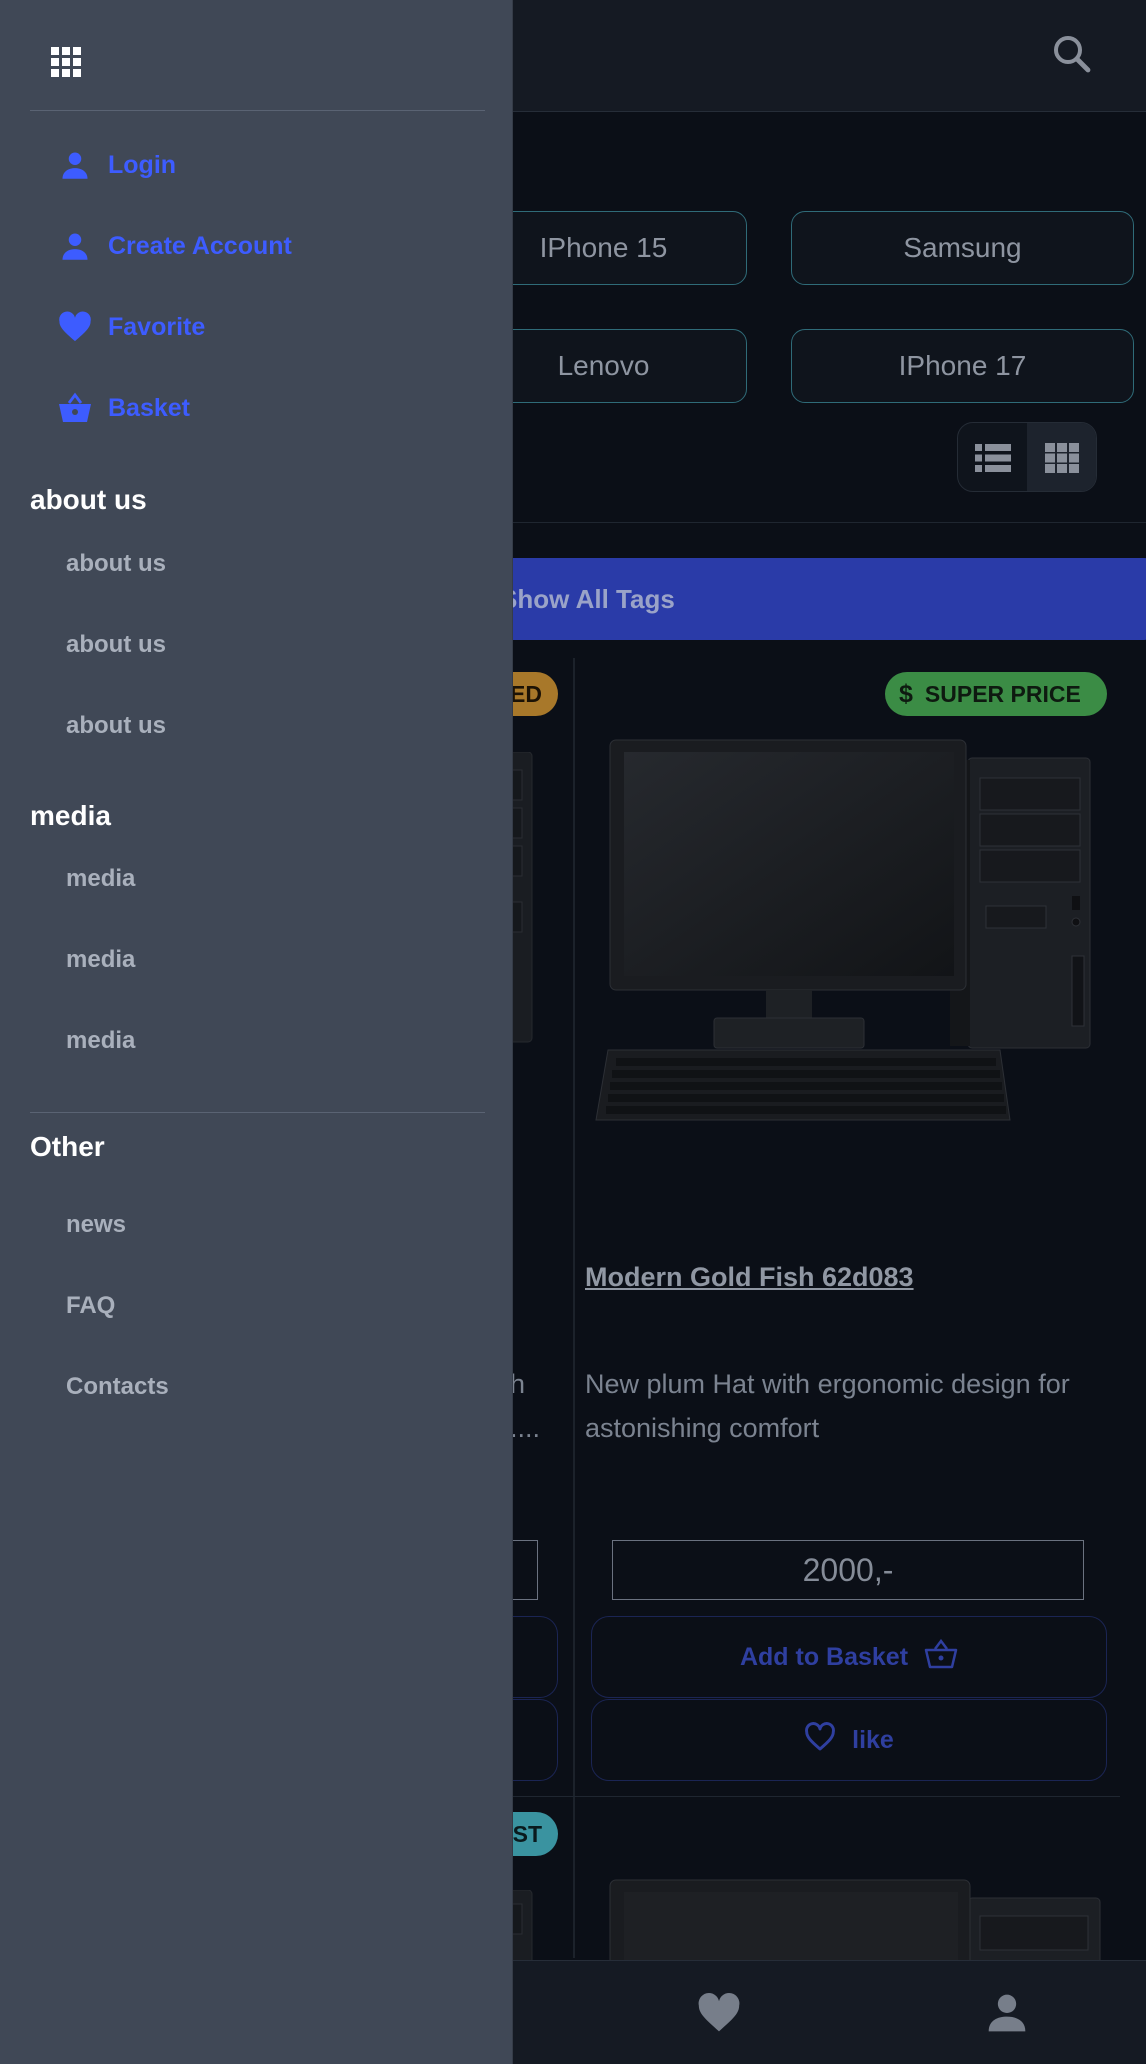 Image resolution: width=1146 pixels, height=2064 pixels. Describe the element at coordinates (1072, 54) in the screenshot. I see `search-icon` at that location.